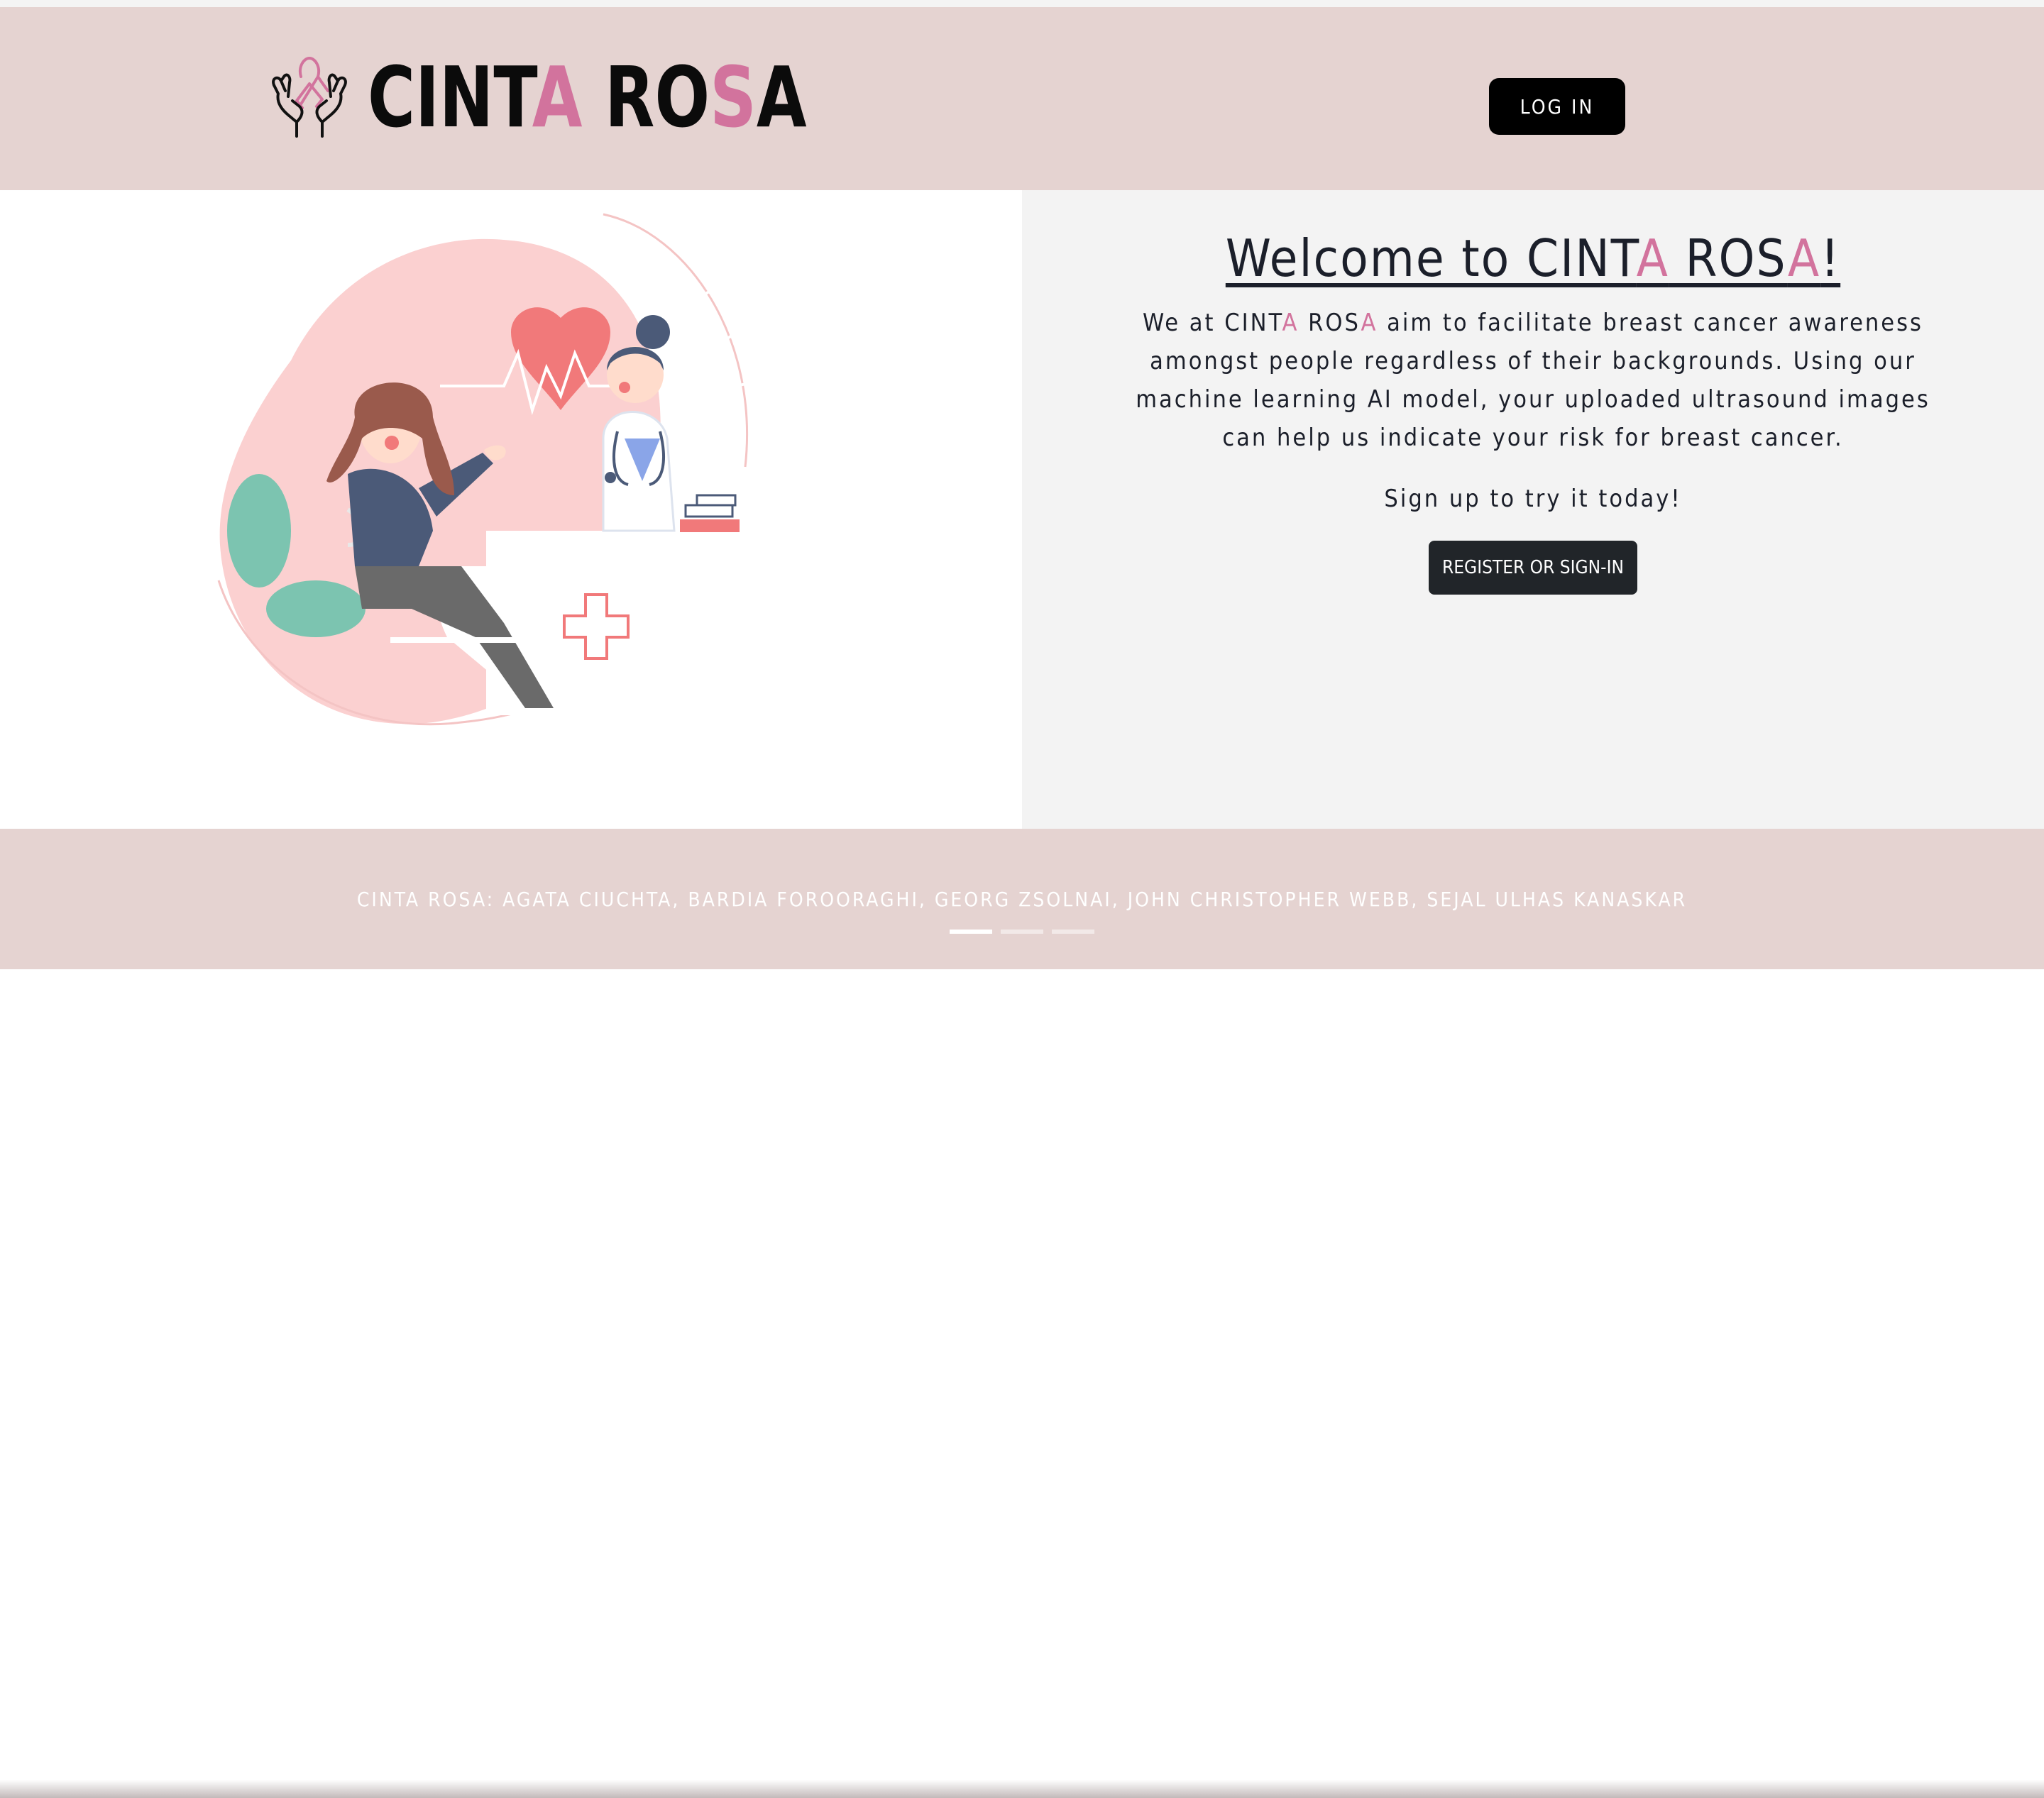 The image size is (2044, 1798). Describe the element at coordinates (1533, 499) in the screenshot. I see `signup-cta-text: Sign up to try it today!` at that location.